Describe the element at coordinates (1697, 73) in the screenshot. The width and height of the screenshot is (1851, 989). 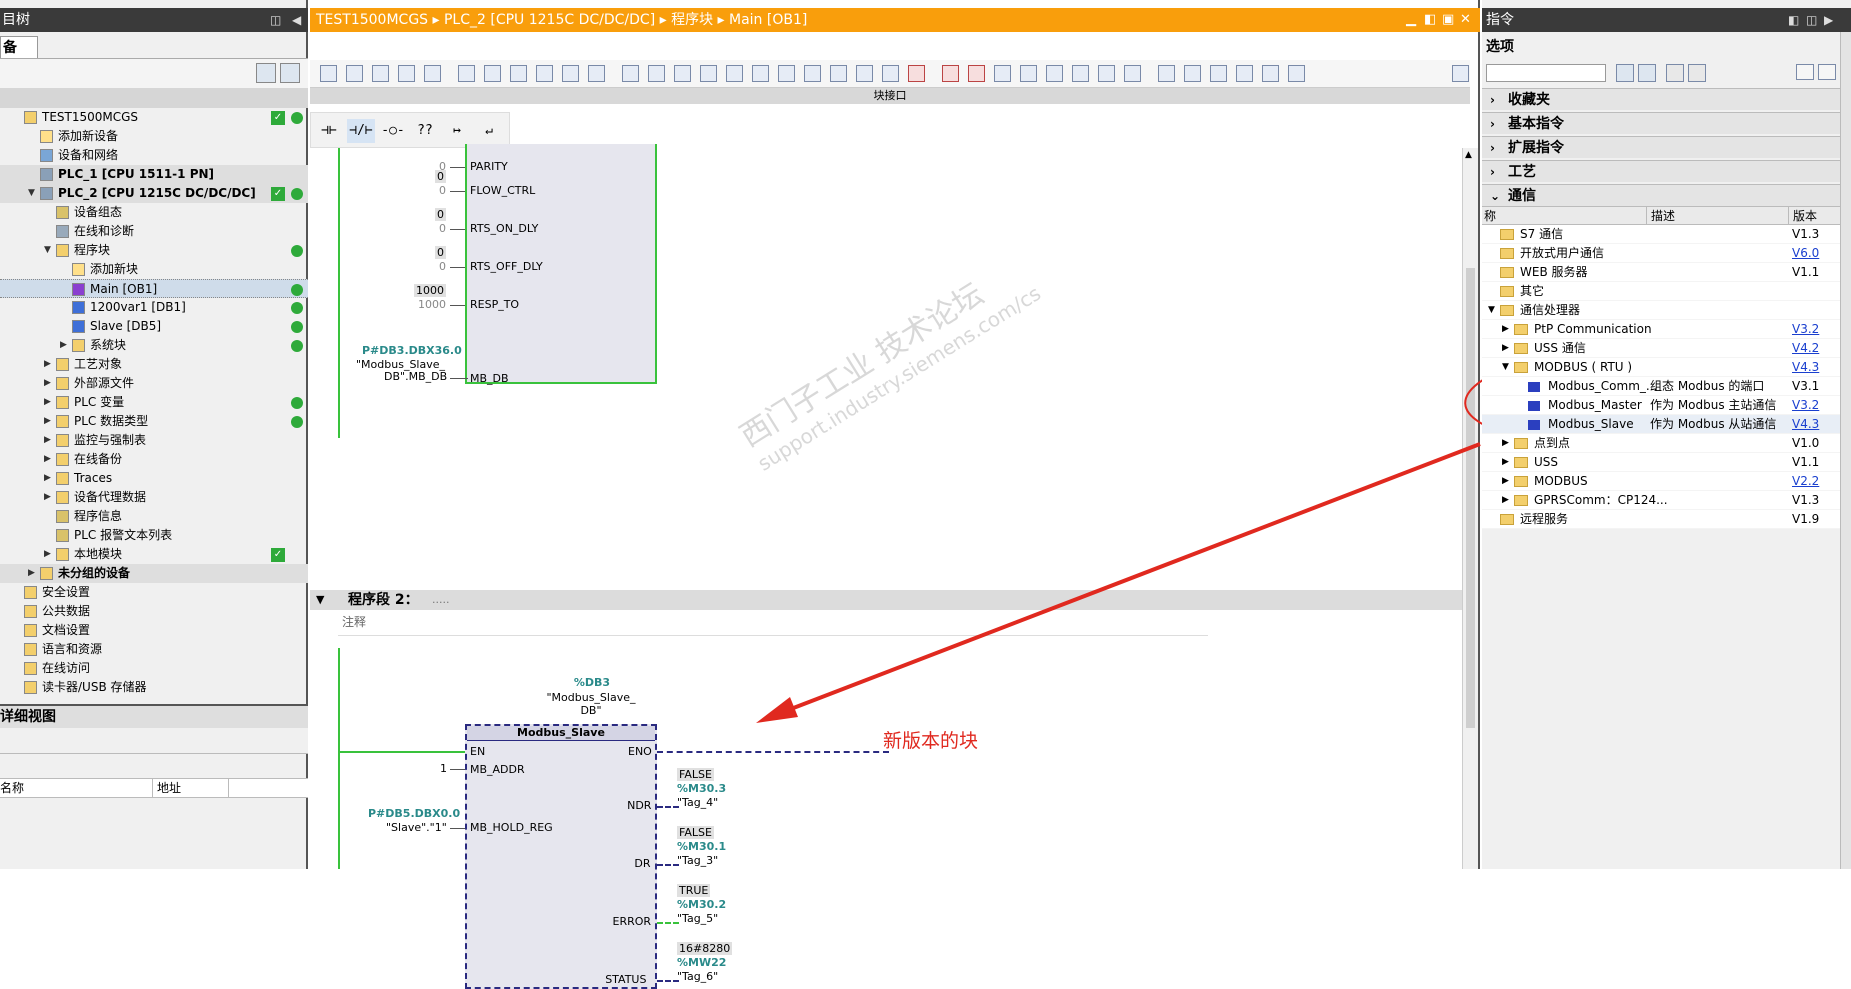
I see `settings-icon` at that location.